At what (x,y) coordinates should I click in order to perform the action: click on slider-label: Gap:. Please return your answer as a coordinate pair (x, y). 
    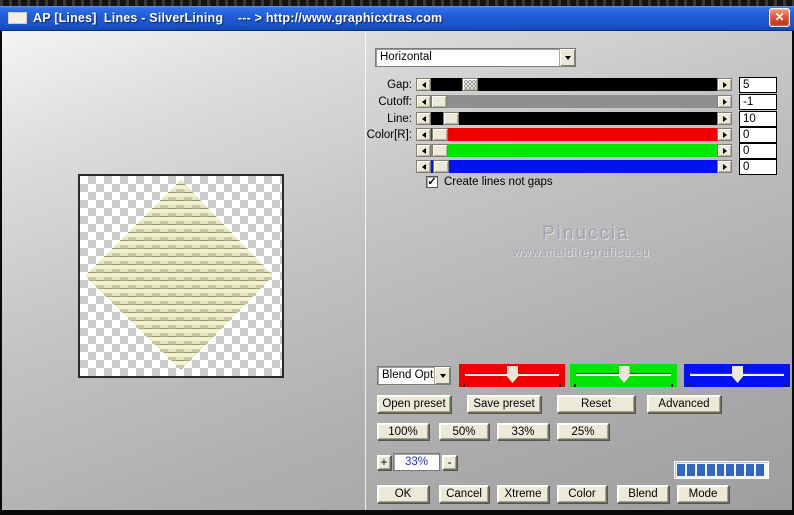
    Looking at the image, I should click on (399, 84).